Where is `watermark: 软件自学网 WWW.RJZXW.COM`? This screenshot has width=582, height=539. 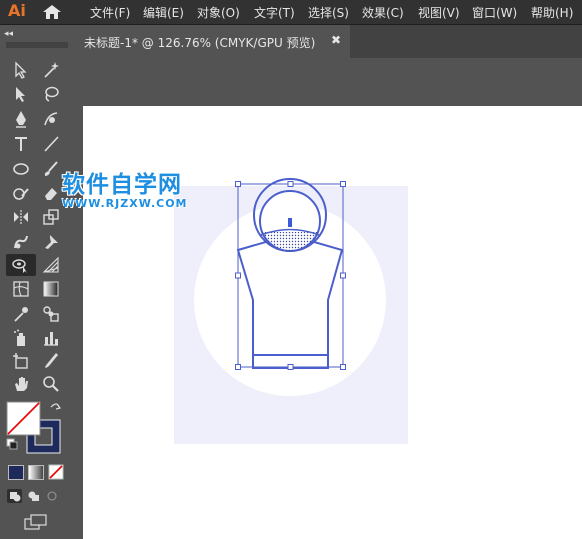 watermark: 软件自学网 WWW.RJZXW.COM is located at coordinates (125, 191).